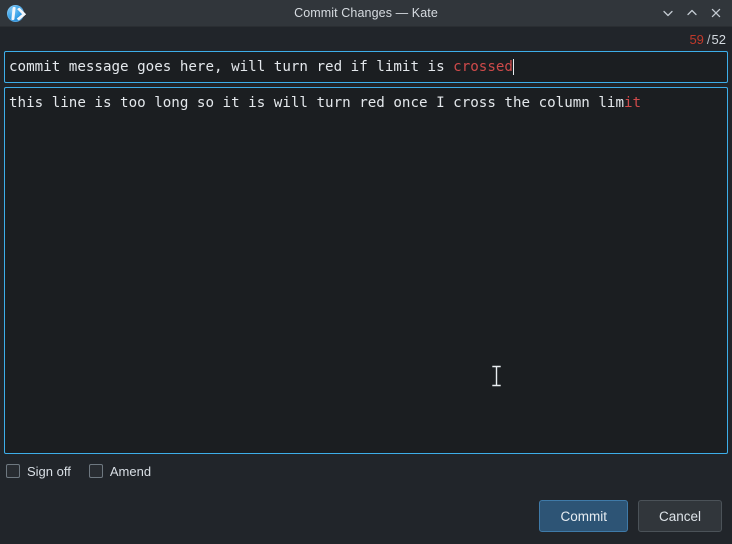 Image resolution: width=732 pixels, height=544 pixels. I want to click on text-caret, so click(513, 67).